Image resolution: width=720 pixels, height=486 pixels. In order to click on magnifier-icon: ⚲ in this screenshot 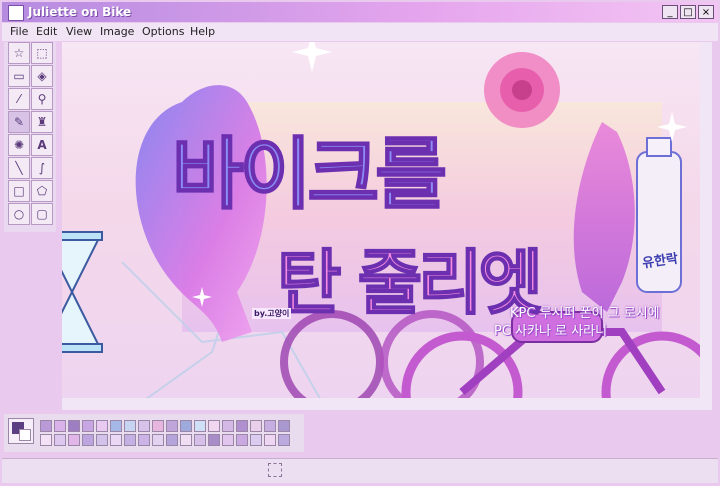, I will do `click(42, 99)`.